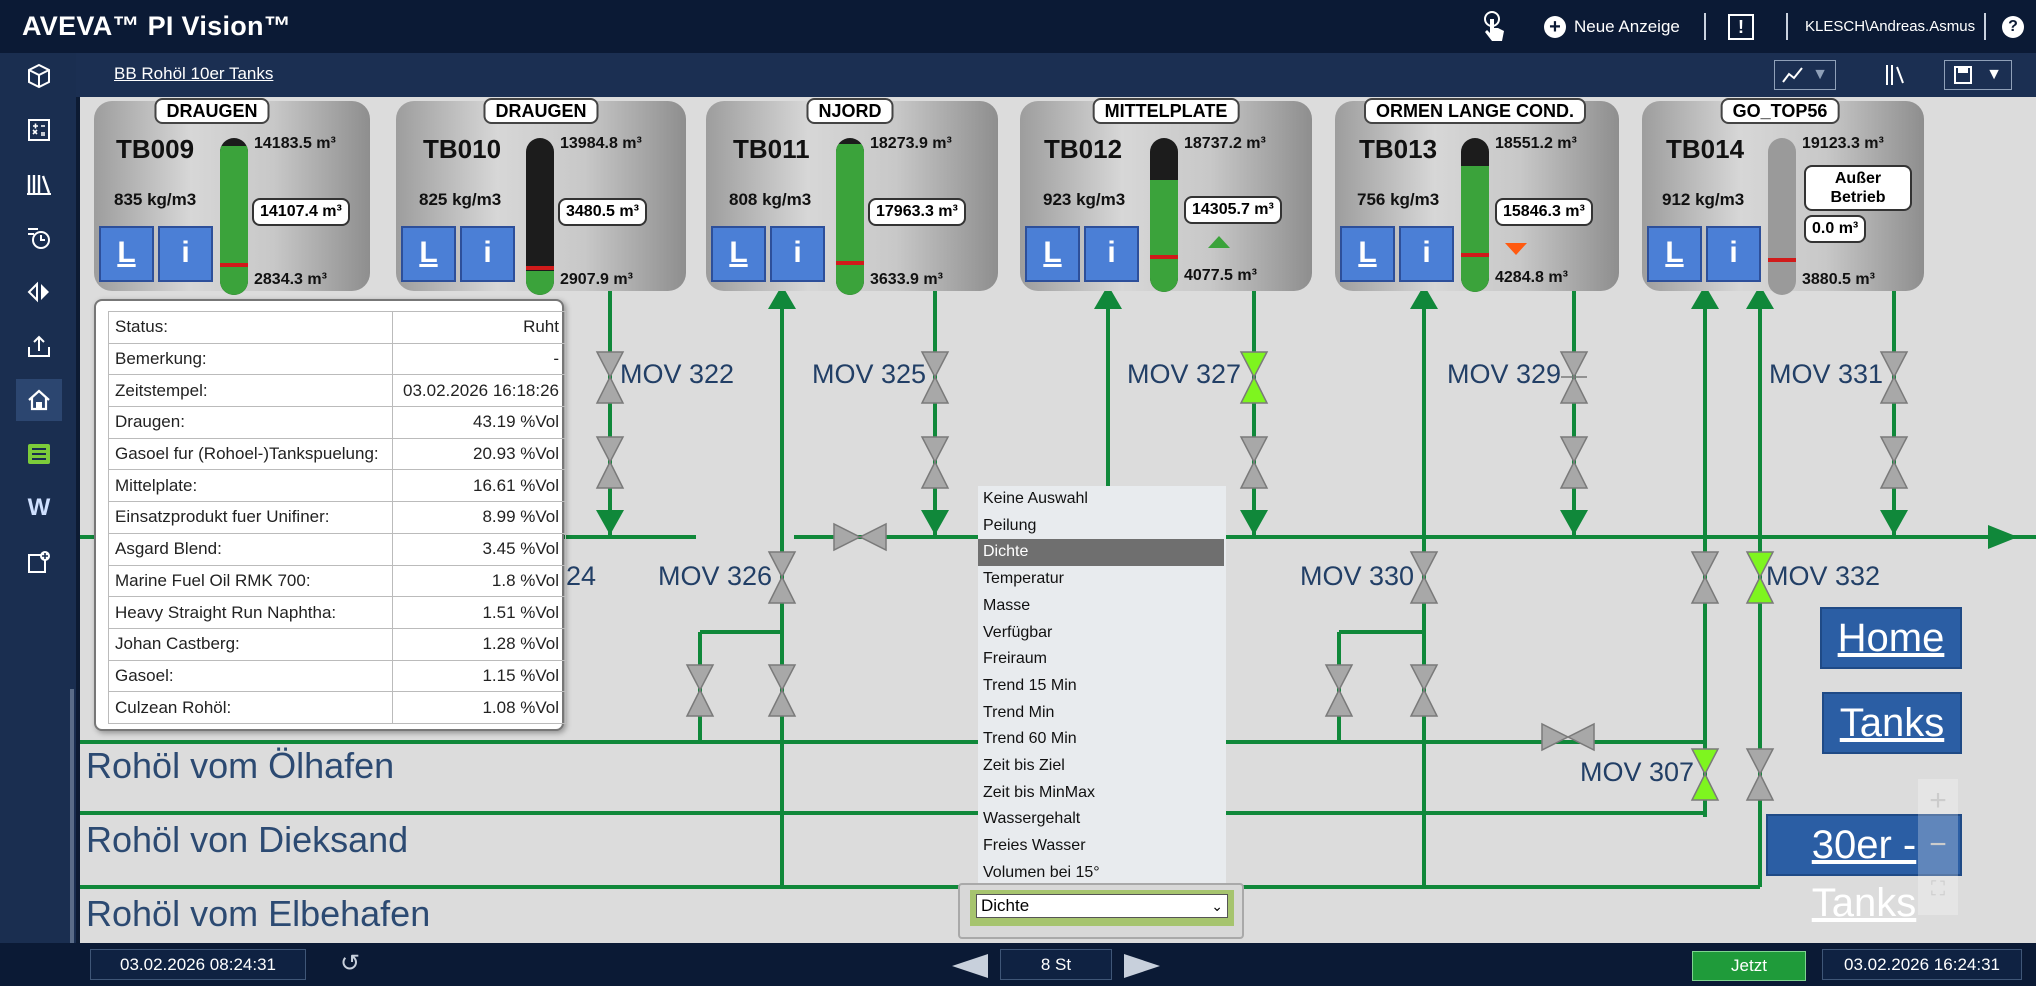 The image size is (2036, 986). What do you see at coordinates (72, 837) in the screenshot?
I see `sidebar-scrollbar` at bounding box center [72, 837].